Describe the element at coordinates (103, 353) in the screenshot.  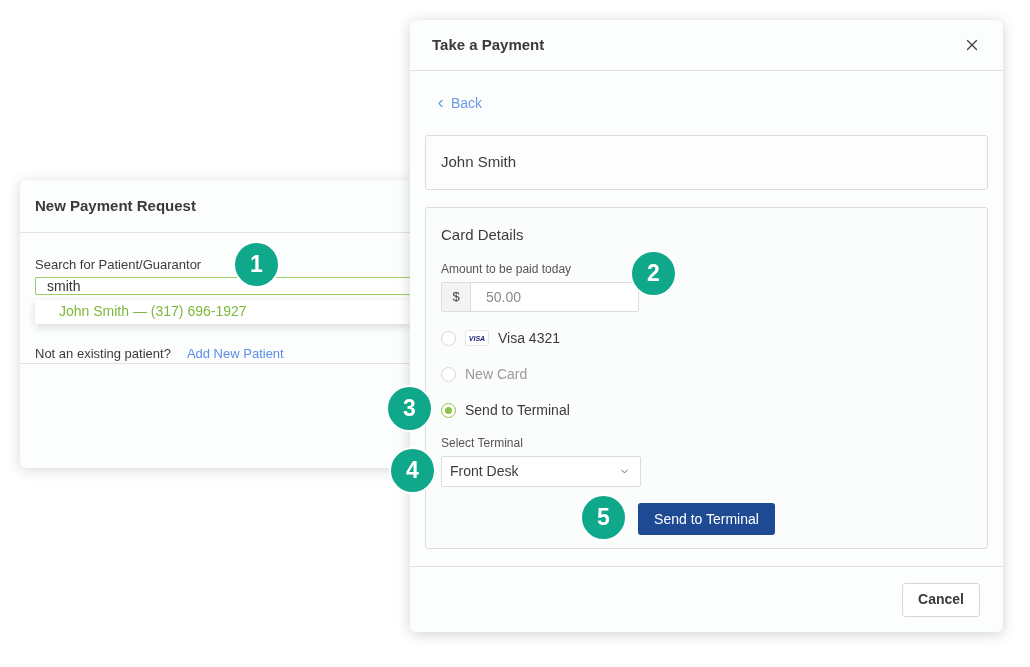
I see `prompt-text: Not an existing patient?` at that location.